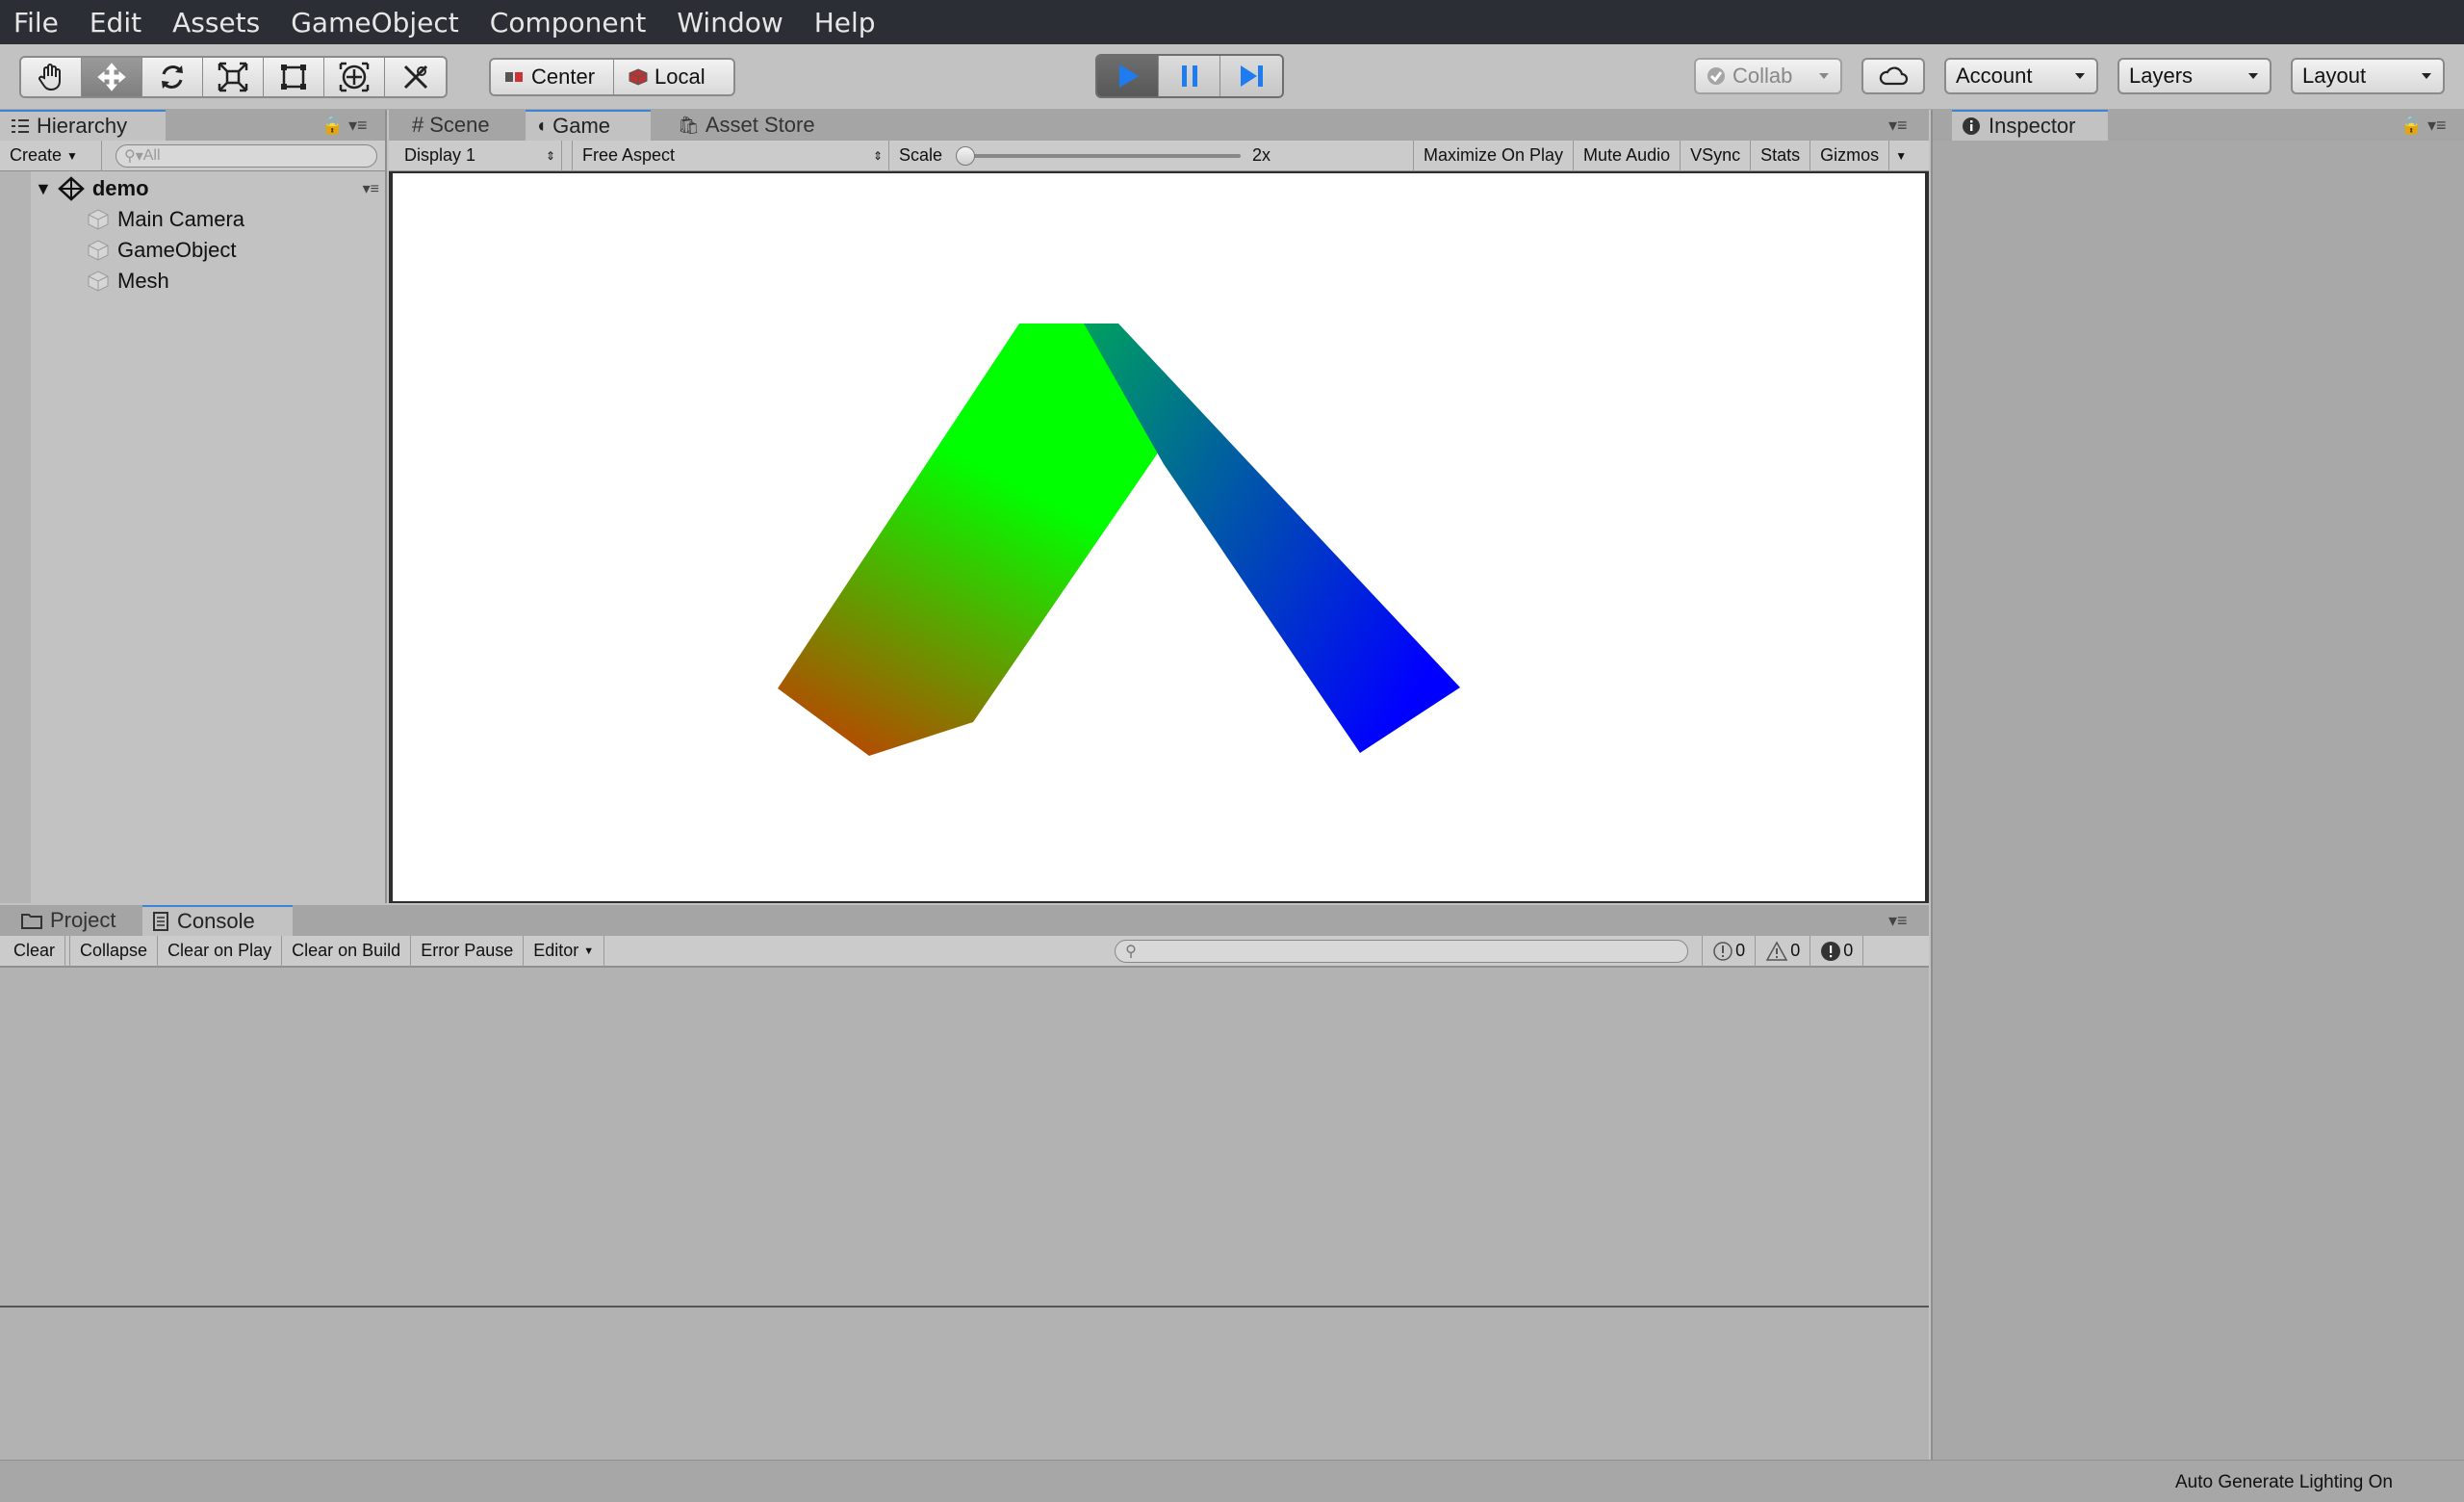 Image resolution: width=2464 pixels, height=1502 pixels. Describe the element at coordinates (1776, 950) in the screenshot. I see `warning-icon` at that location.